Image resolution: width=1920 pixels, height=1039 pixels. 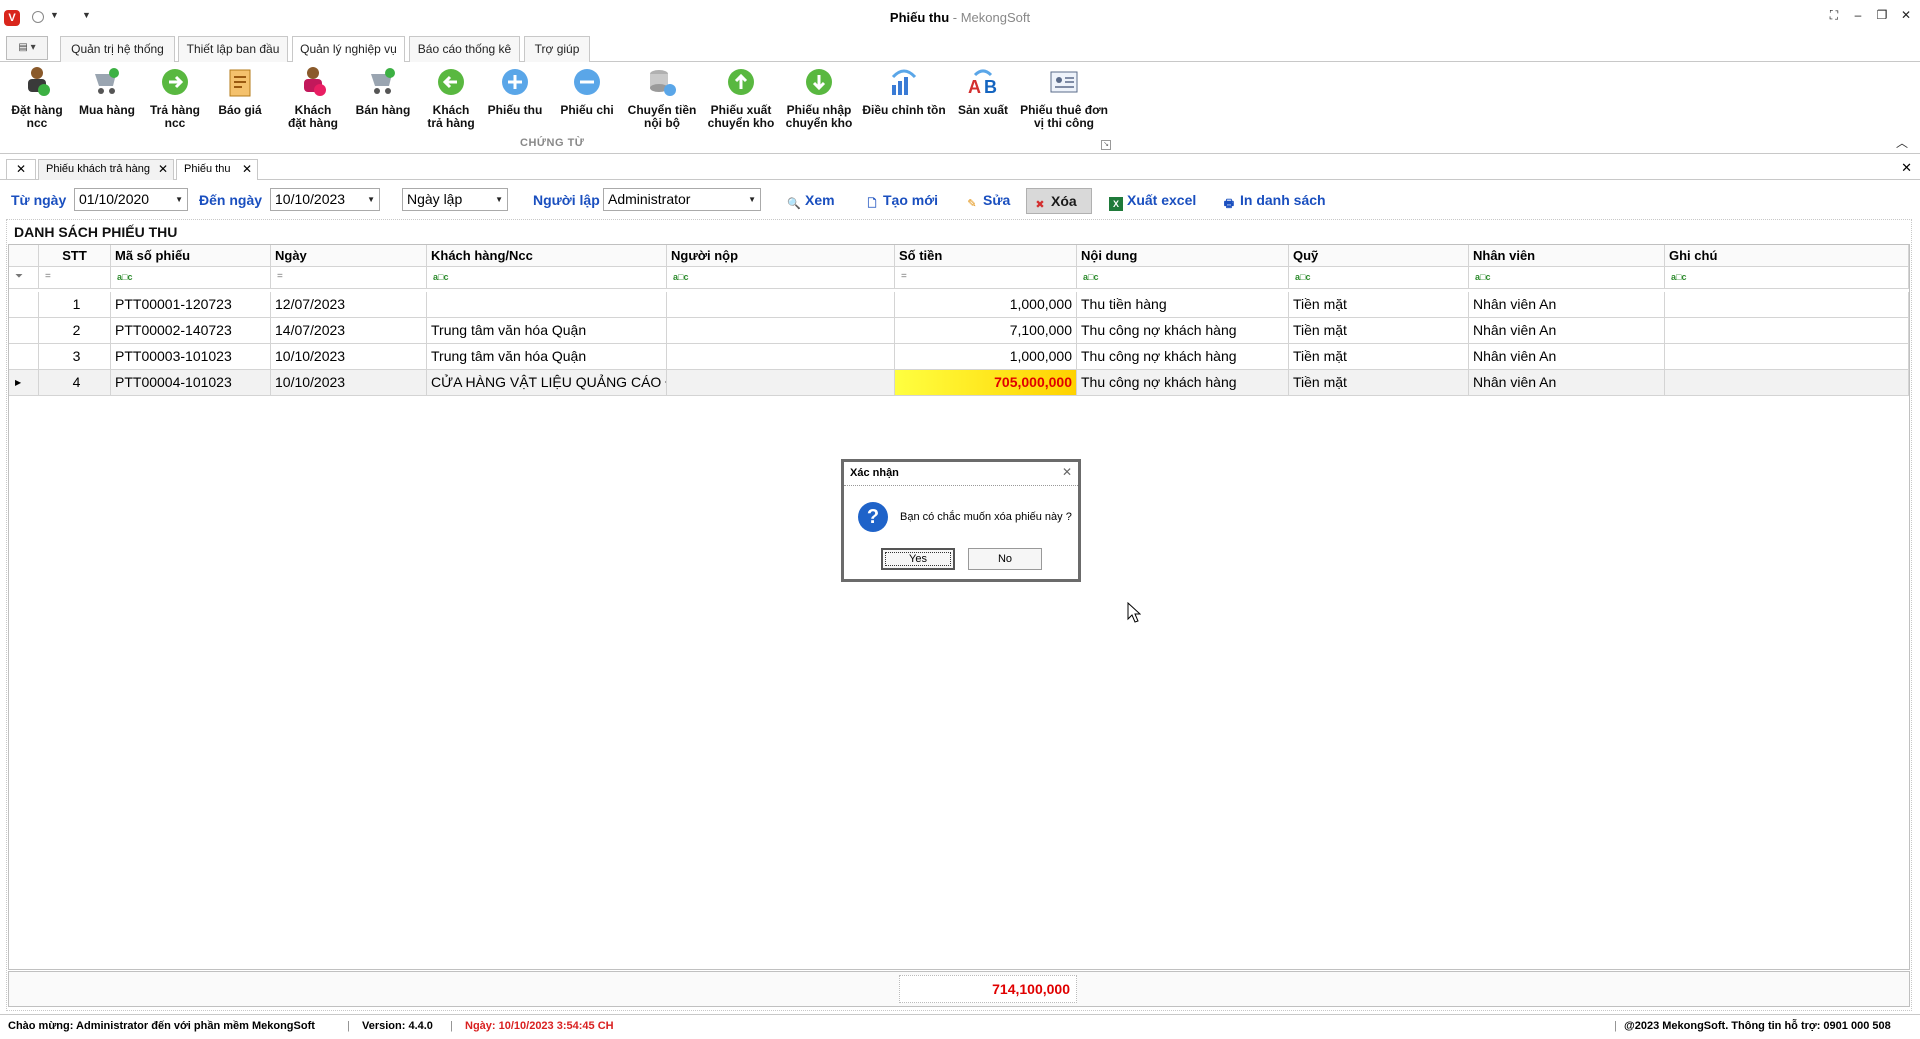 What do you see at coordinates (117, 49) in the screenshot?
I see `tab-quan-tri-he-thong: Quản trị hệ thống` at bounding box center [117, 49].